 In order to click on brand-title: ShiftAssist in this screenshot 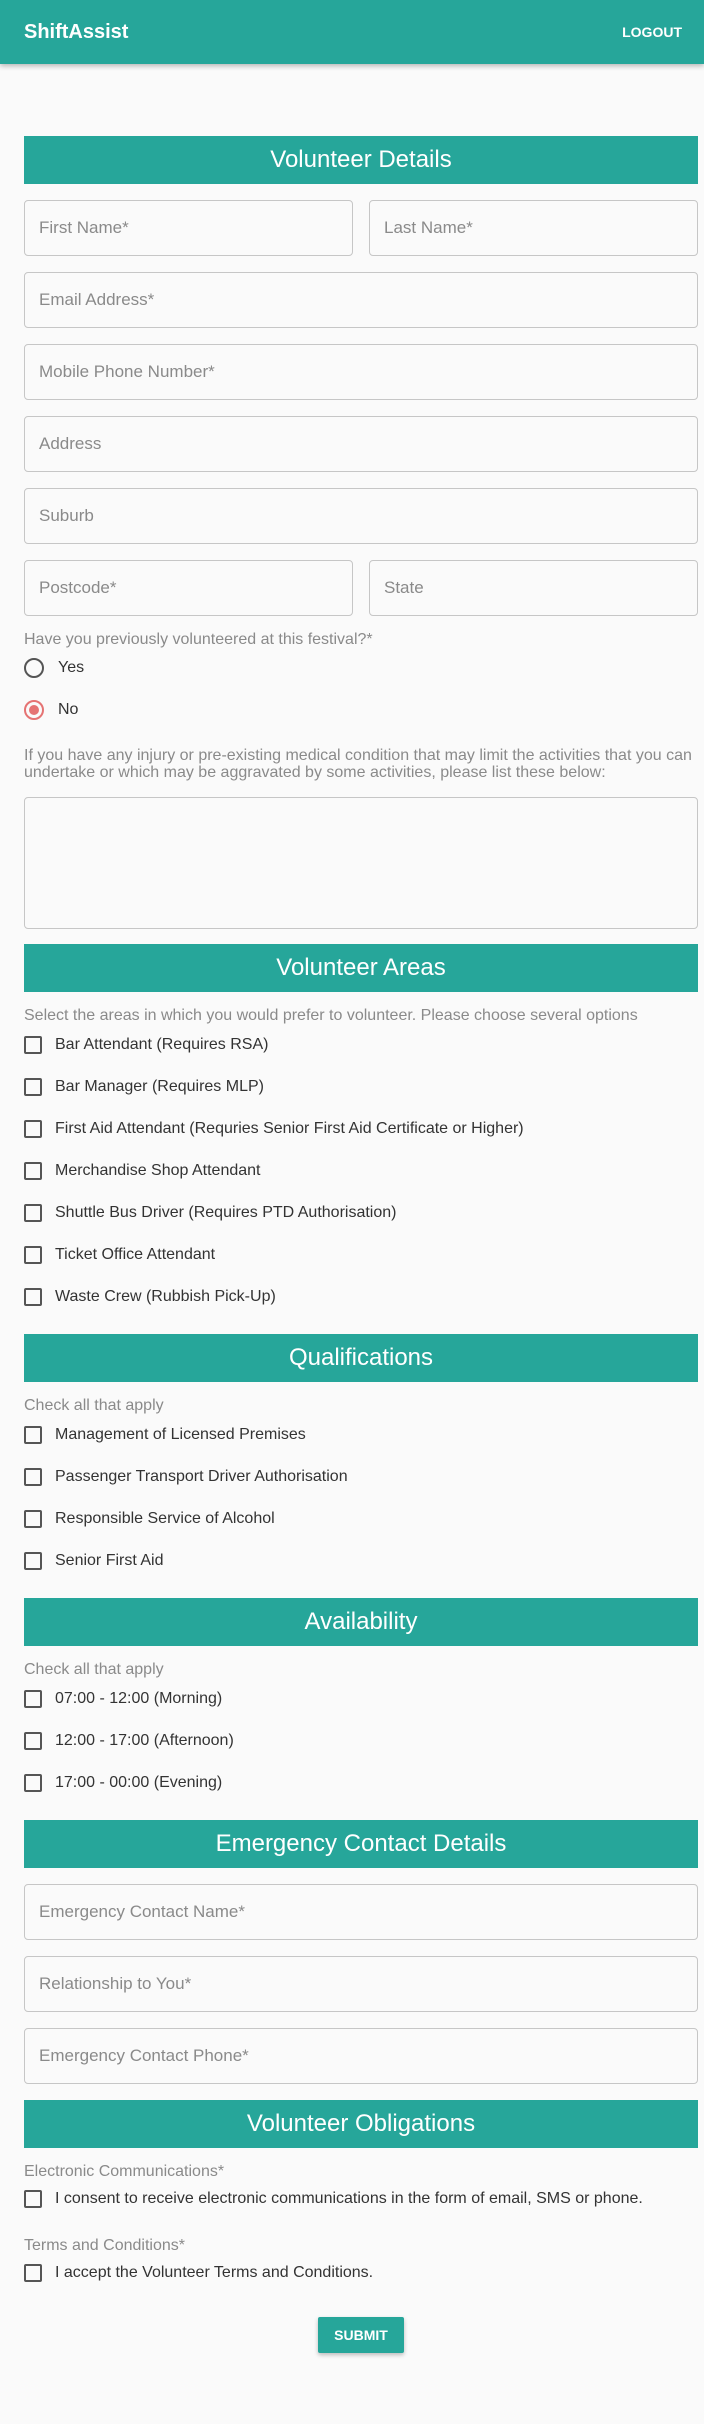, I will do `click(76, 31)`.